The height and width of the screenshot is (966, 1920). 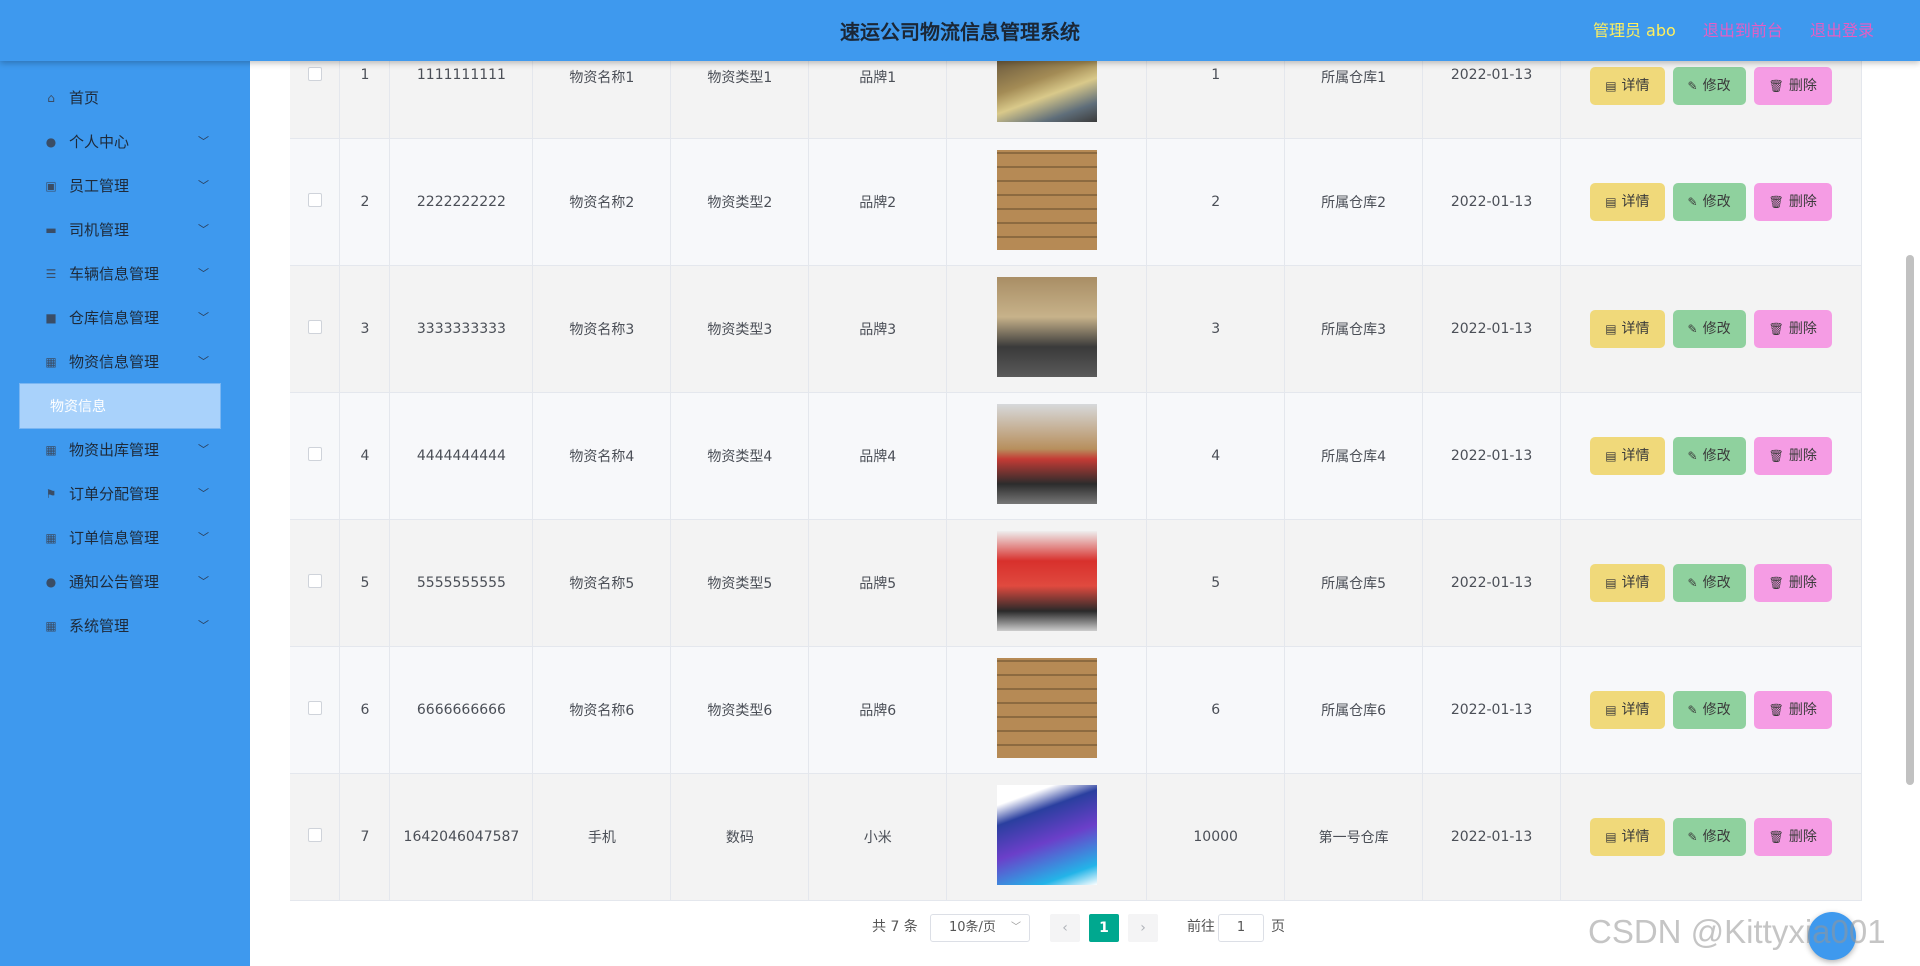 I want to click on sidebar-item-notices: ● 通知公告管理 ﹀, so click(x=125, y=582).